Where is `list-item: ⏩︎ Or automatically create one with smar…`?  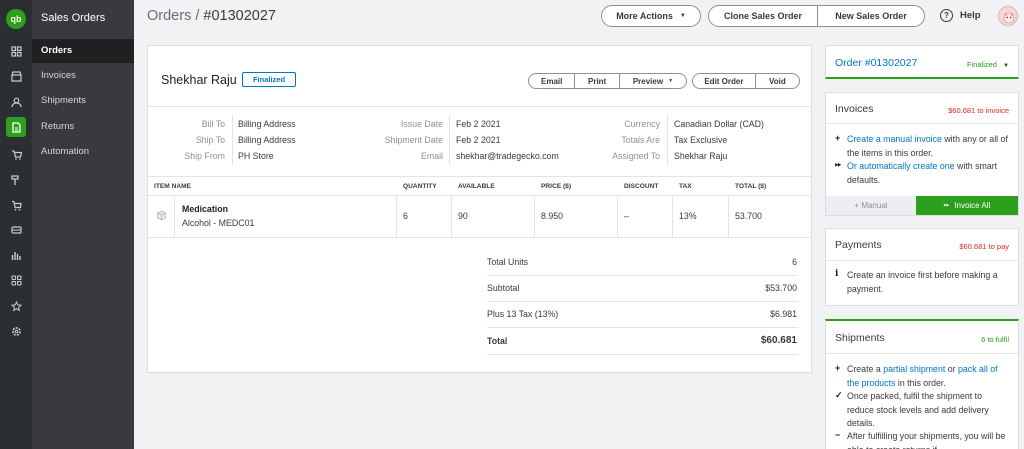
list-item: ⏩︎ Or automatically create one with smar… is located at coordinates (923, 173).